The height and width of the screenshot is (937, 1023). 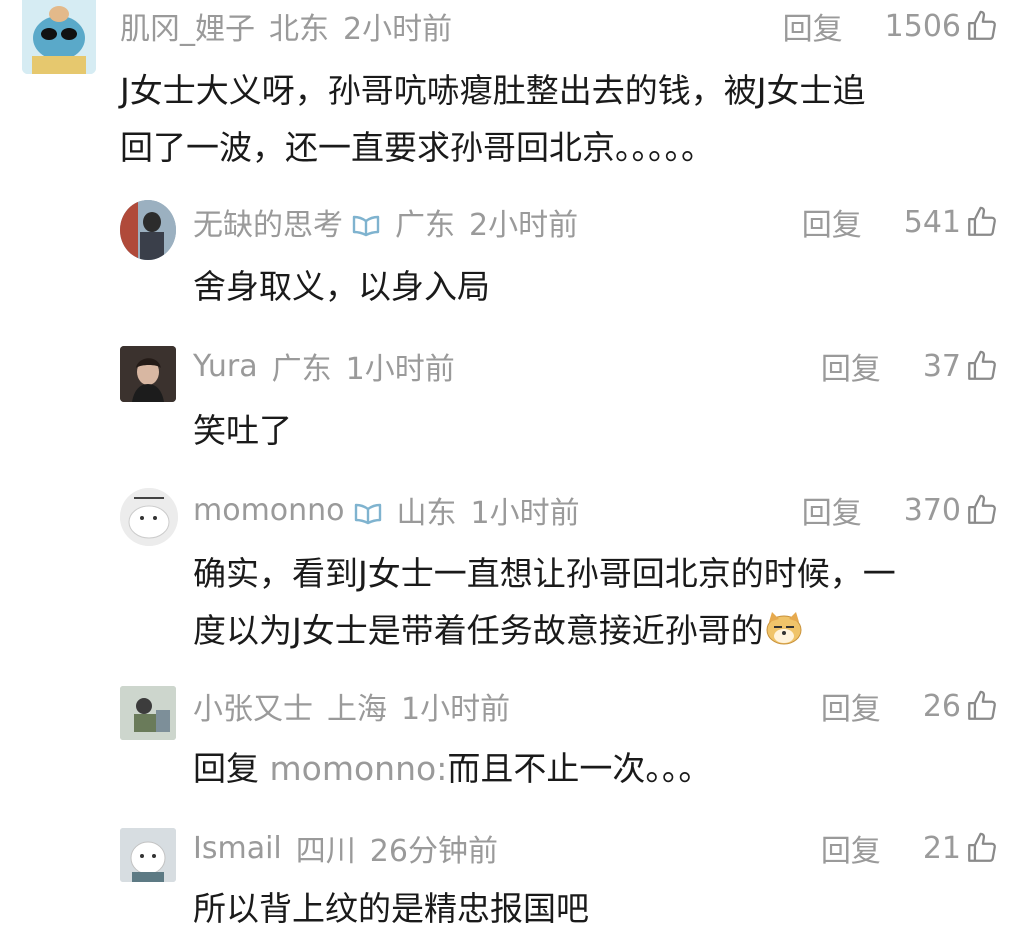 I want to click on comment-text-line: 度以为J女士是带着任务故意接近孙哥的, so click(x=544, y=630).